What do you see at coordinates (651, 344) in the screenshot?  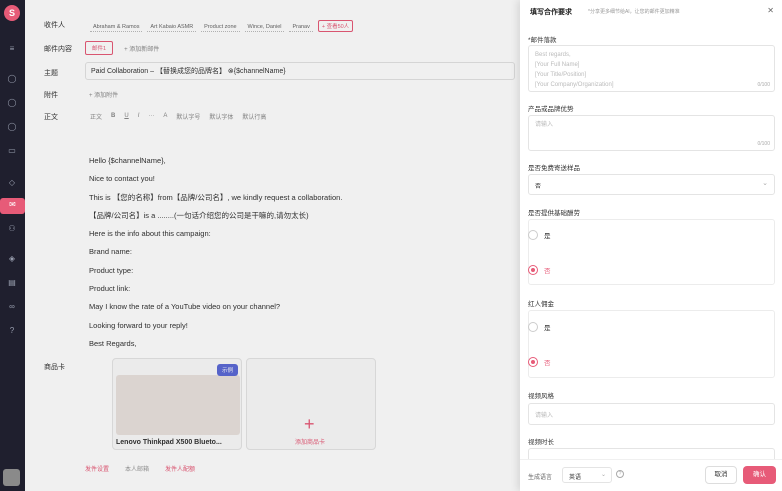 I see `commission-radio-group` at bounding box center [651, 344].